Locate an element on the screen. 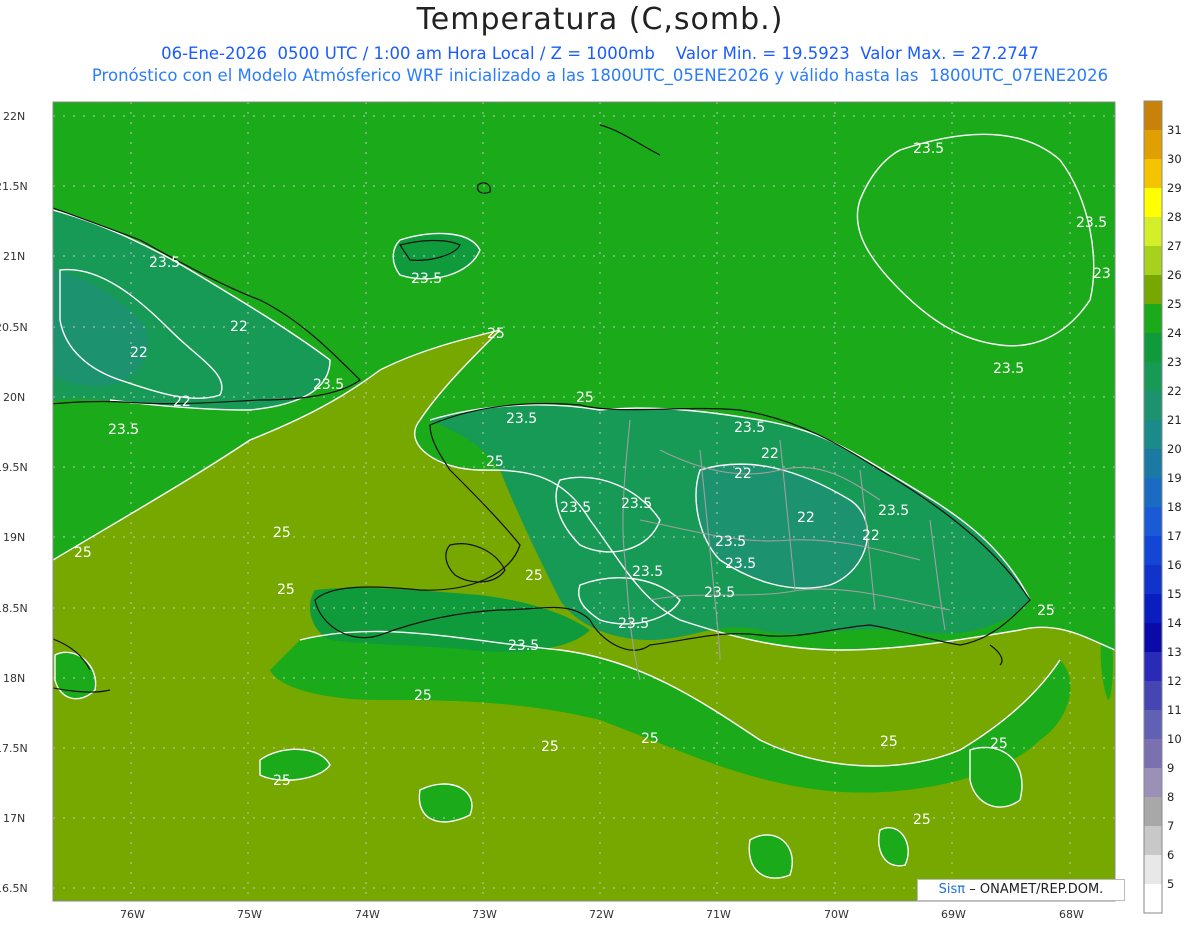 This screenshot has width=1200, height=927. lat-label: 19N is located at coordinates (14, 537).